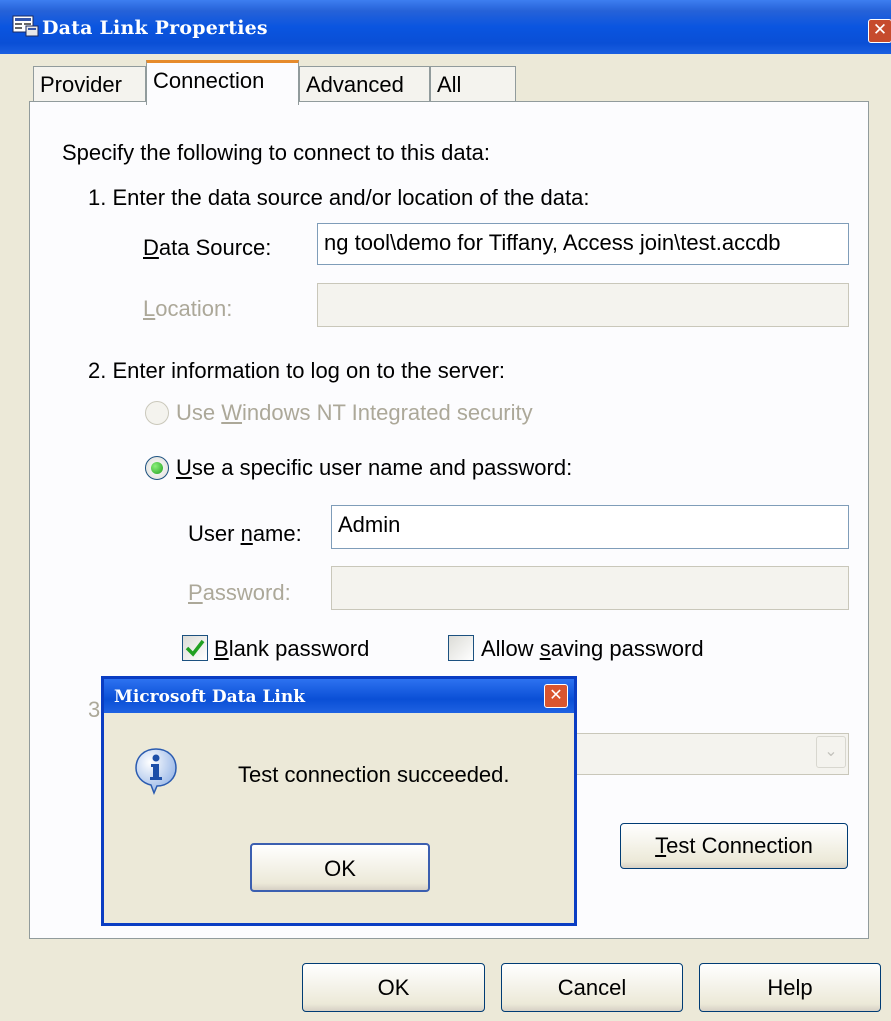 The width and height of the screenshot is (891, 1021). I want to click on location-input, so click(583, 305).